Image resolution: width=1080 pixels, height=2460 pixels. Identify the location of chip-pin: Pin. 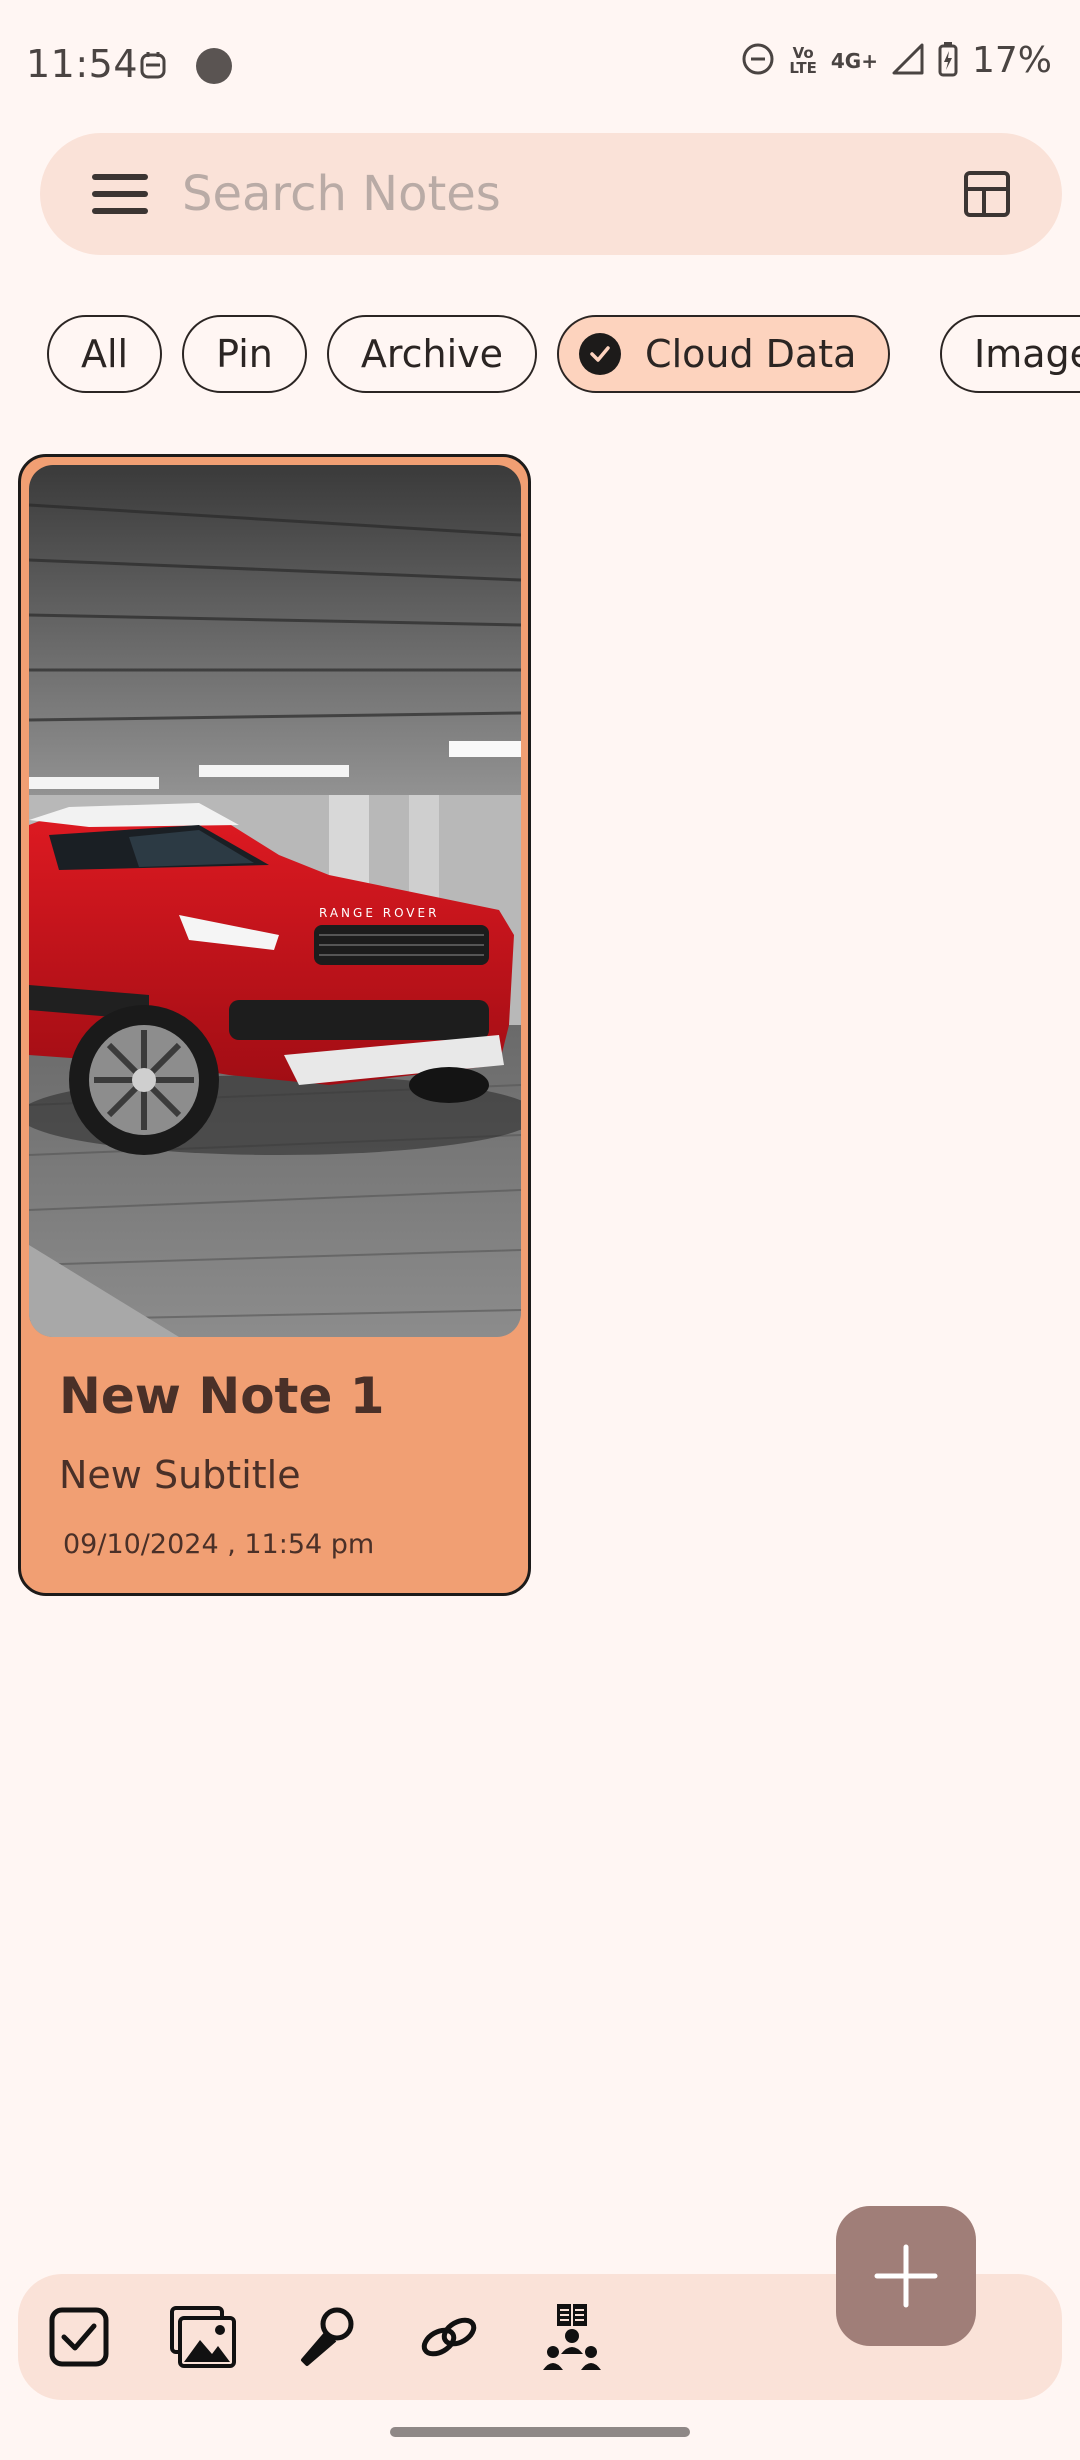
(244, 354).